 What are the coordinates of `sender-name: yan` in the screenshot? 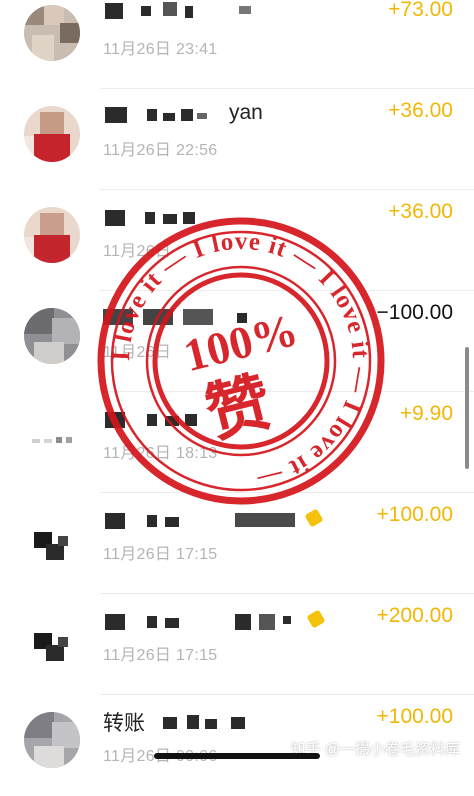 It's located at (228, 112).